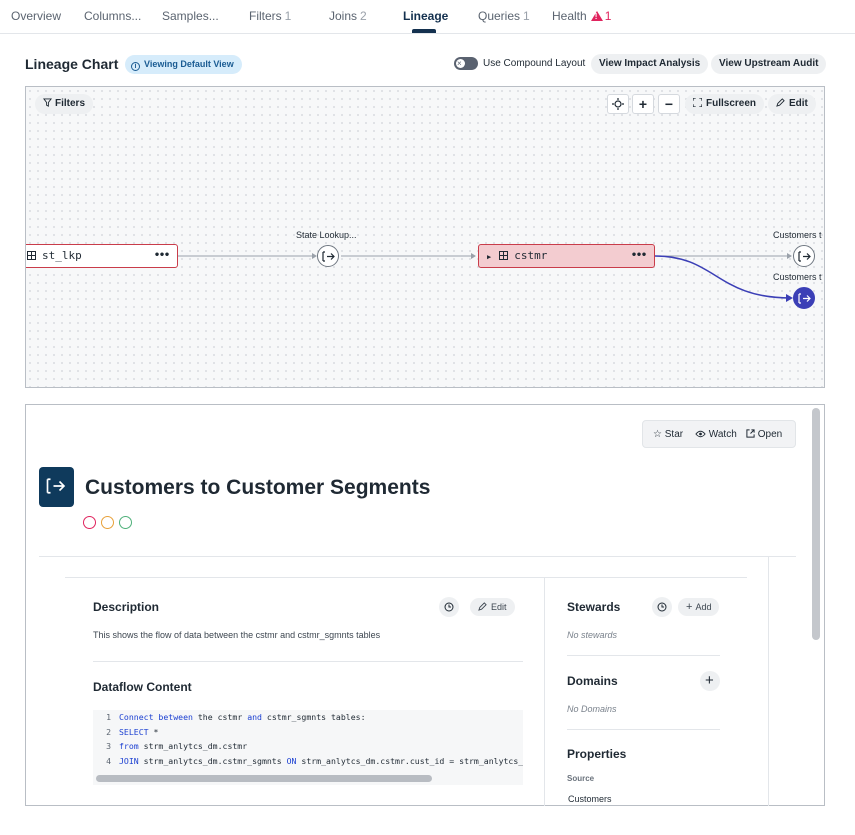  What do you see at coordinates (424, 31) in the screenshot?
I see `active-tab-indicator` at bounding box center [424, 31].